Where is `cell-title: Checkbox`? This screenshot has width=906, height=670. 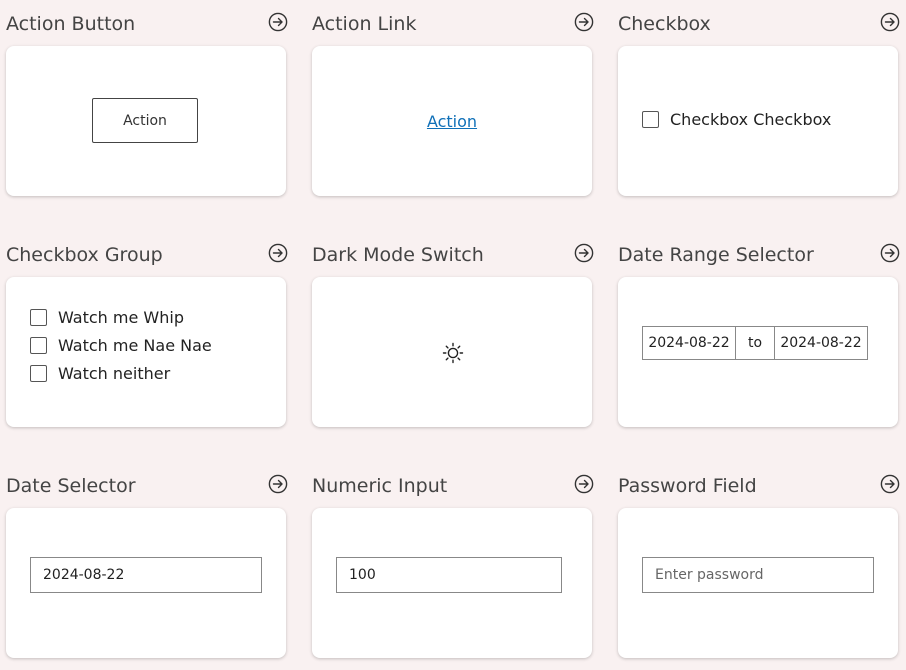 cell-title: Checkbox is located at coordinates (664, 24).